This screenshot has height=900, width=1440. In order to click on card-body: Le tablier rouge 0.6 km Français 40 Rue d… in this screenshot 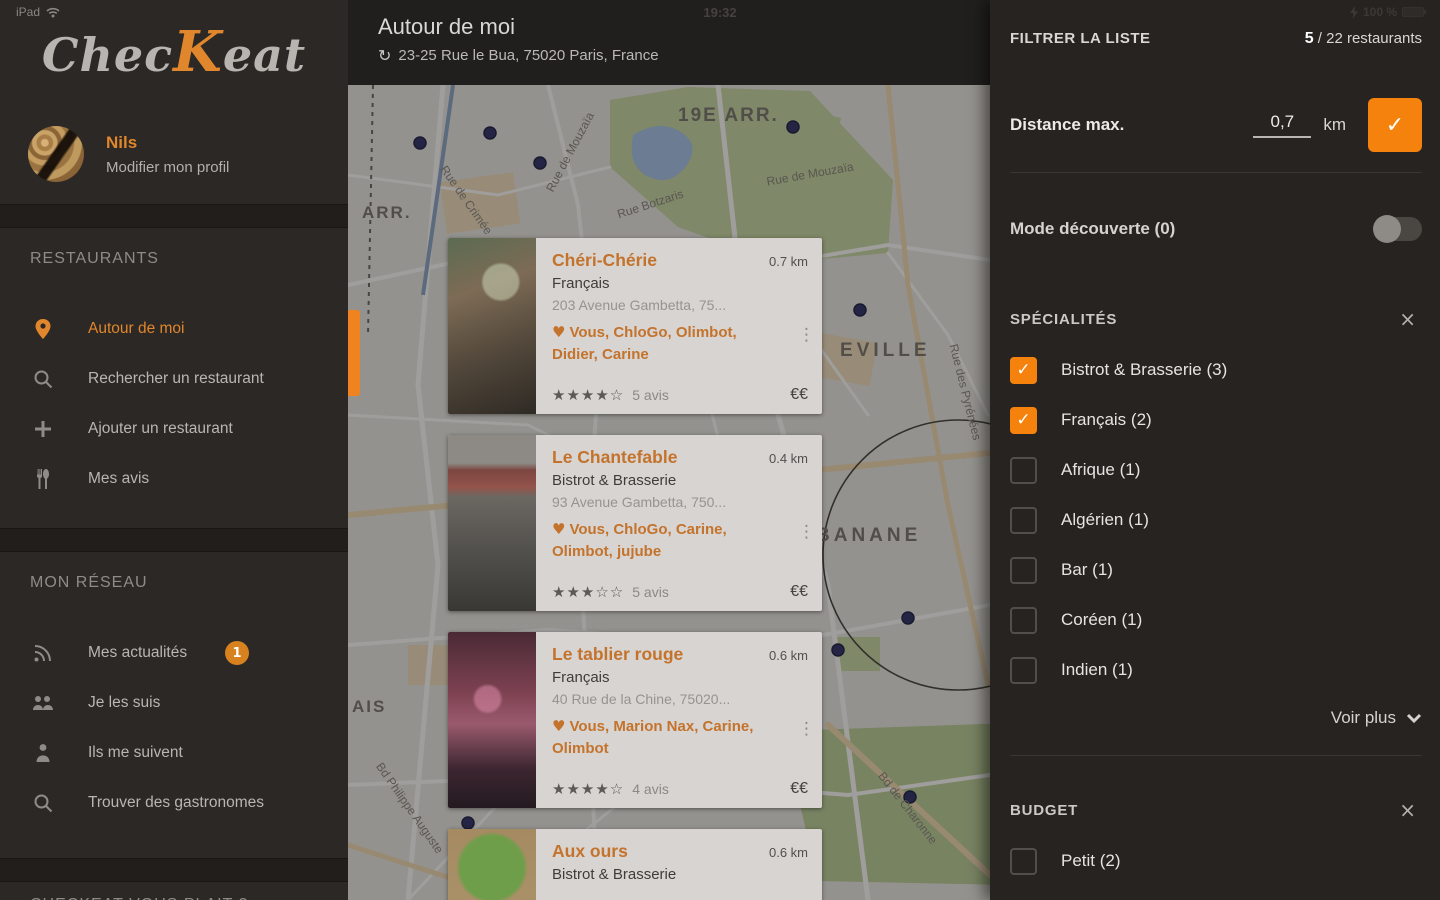, I will do `click(679, 720)`.